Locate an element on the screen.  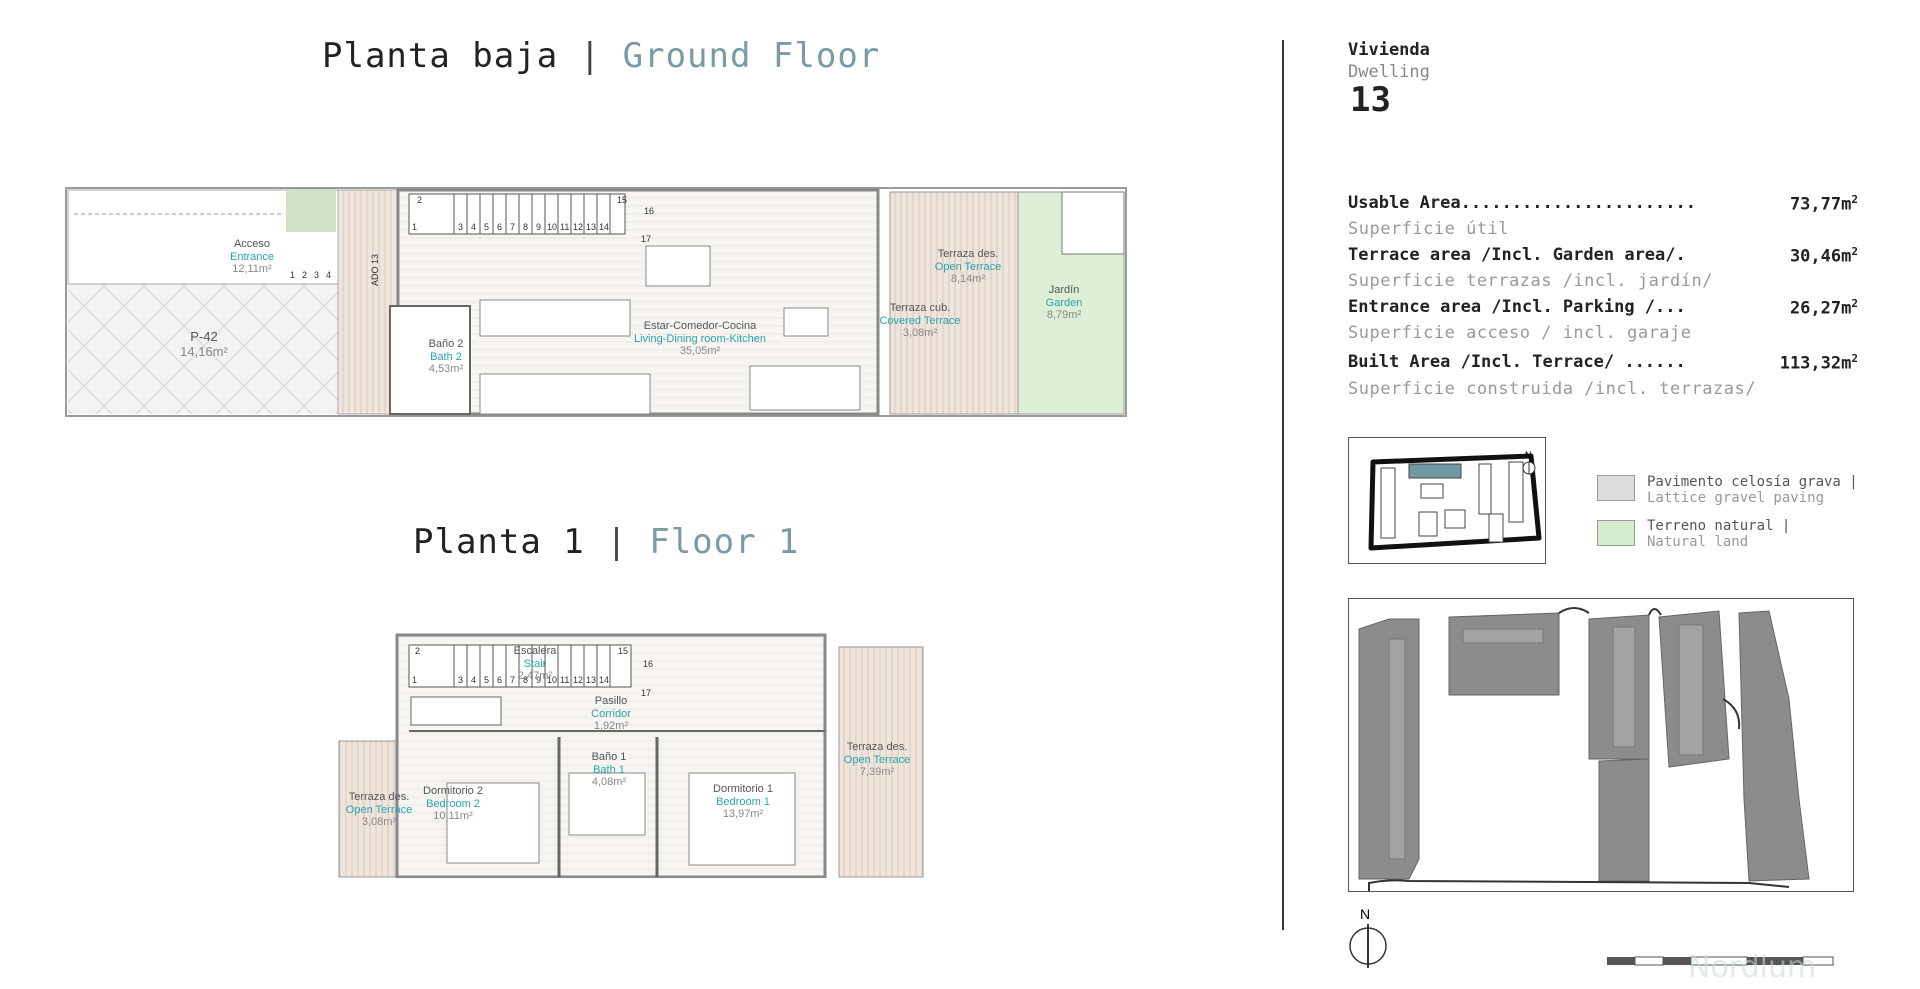
stair-step-11: 11 is located at coordinates (564, 227).